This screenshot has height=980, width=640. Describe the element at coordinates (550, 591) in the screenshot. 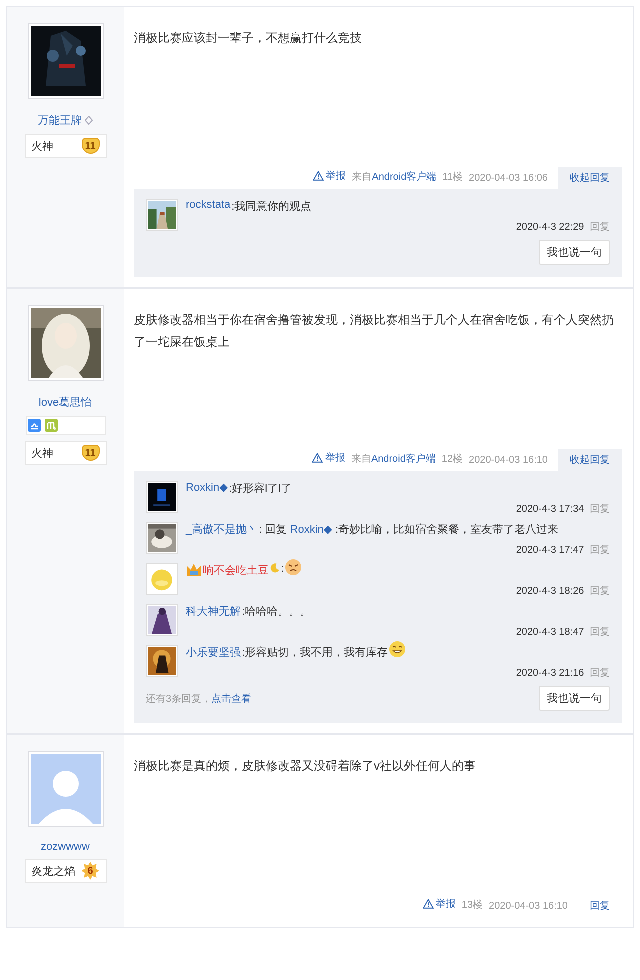

I see `comment-time: 2020-4-3 18:26` at that location.